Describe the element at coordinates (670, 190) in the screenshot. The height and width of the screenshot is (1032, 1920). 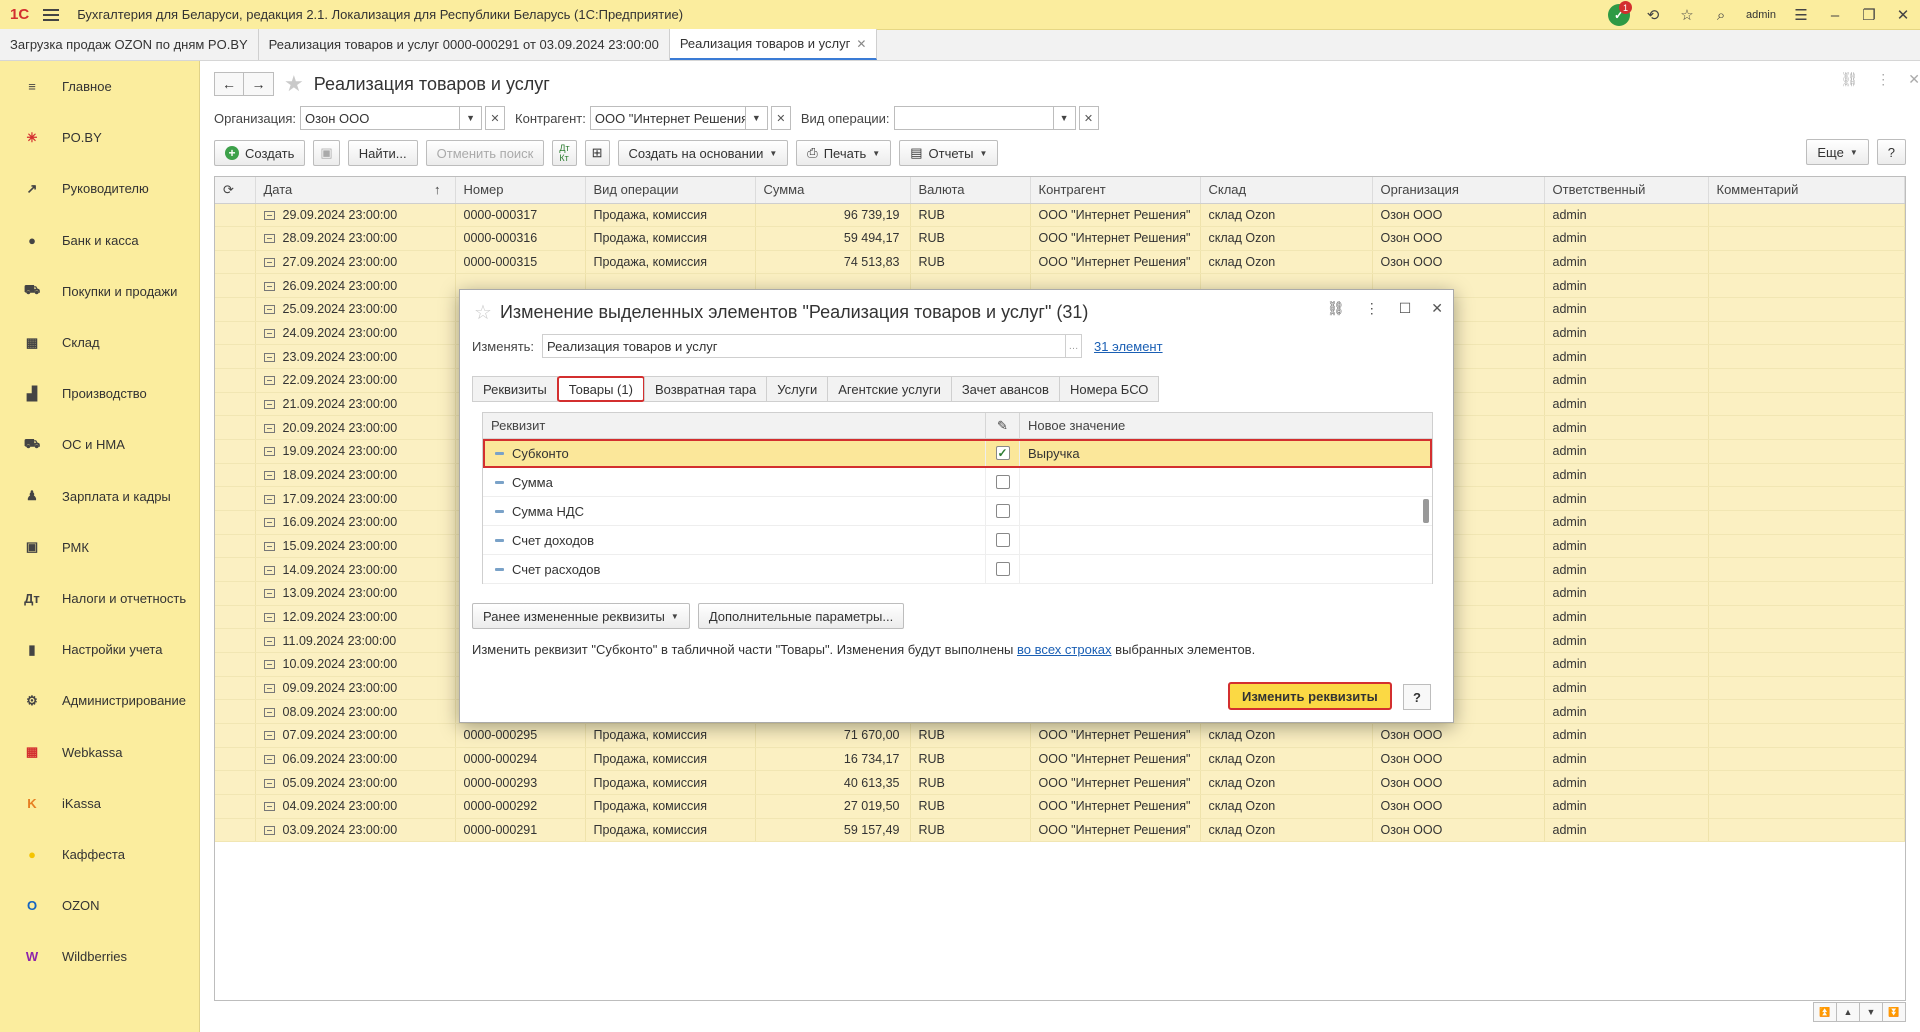
I see `column-header: Вид операции` at that location.